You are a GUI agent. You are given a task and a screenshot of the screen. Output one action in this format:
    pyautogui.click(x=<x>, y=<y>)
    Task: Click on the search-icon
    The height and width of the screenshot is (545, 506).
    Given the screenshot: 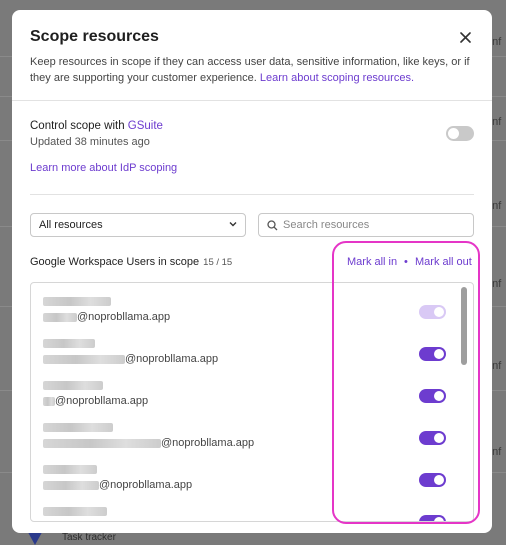 What is the action you would take?
    pyautogui.click(x=272, y=225)
    